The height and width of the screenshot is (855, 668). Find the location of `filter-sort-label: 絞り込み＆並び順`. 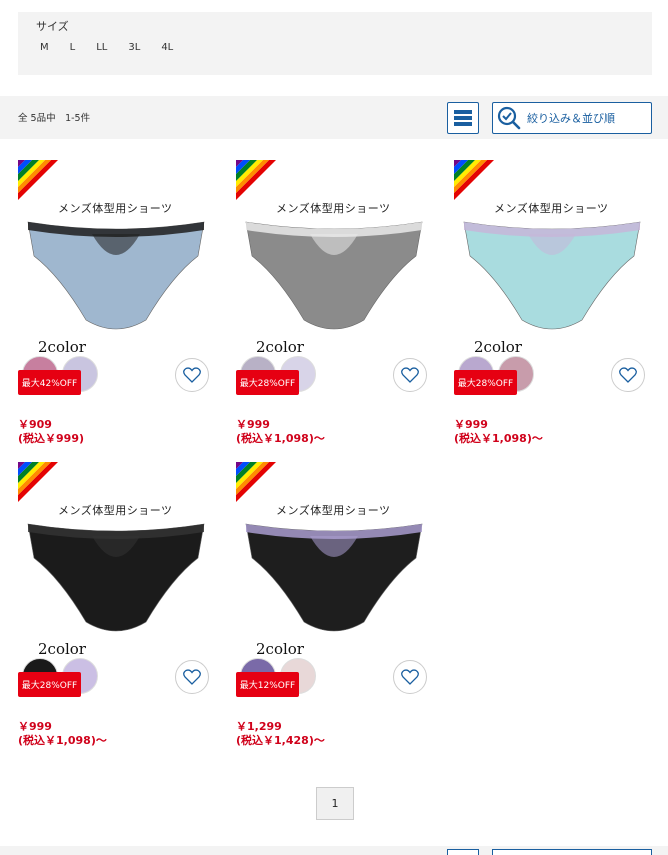

filter-sort-label: 絞り込み＆並び順 is located at coordinates (571, 118).